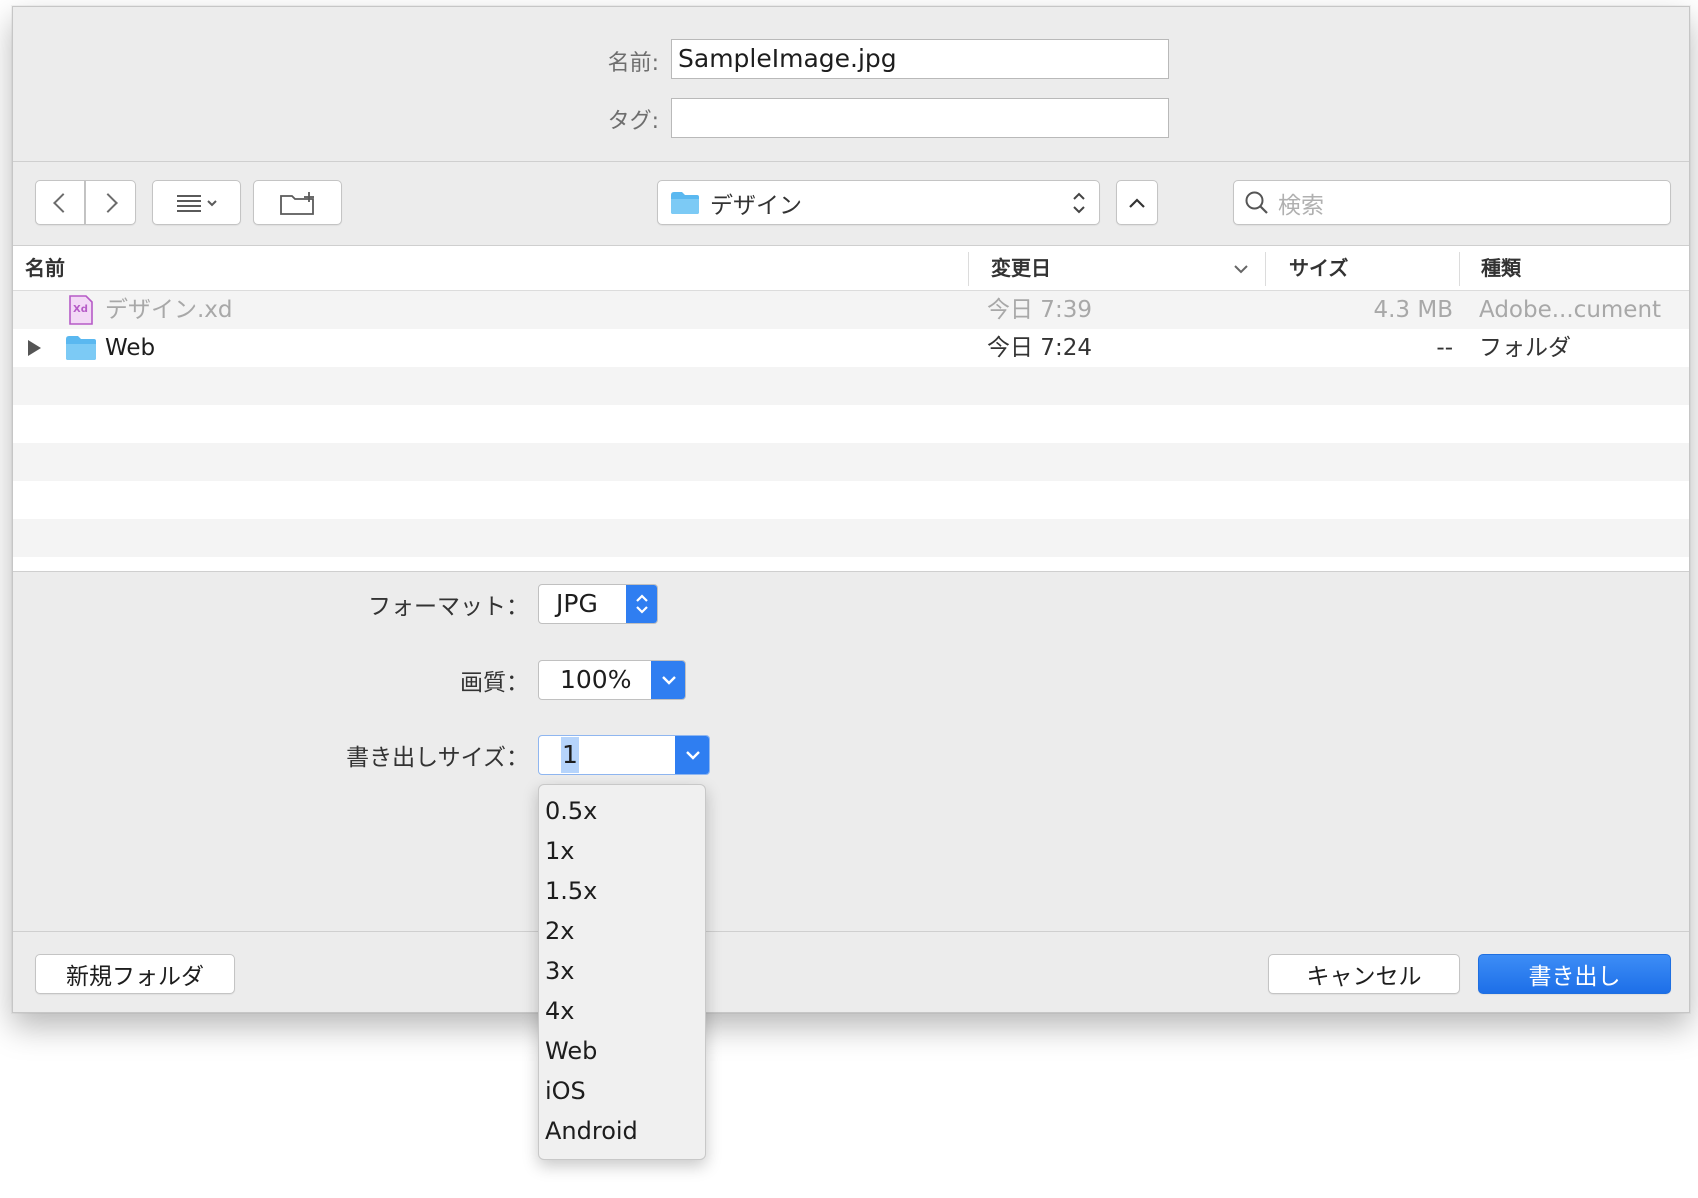 The width and height of the screenshot is (1698, 1198). I want to click on tag-input, so click(920, 118).